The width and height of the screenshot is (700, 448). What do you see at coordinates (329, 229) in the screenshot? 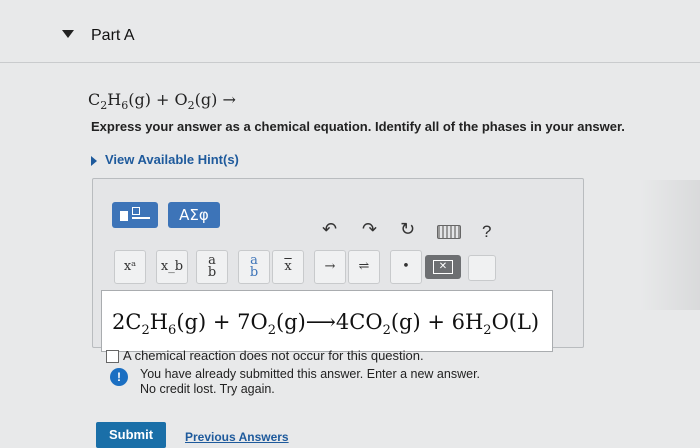
I see `undo-icon: ↶` at bounding box center [329, 229].